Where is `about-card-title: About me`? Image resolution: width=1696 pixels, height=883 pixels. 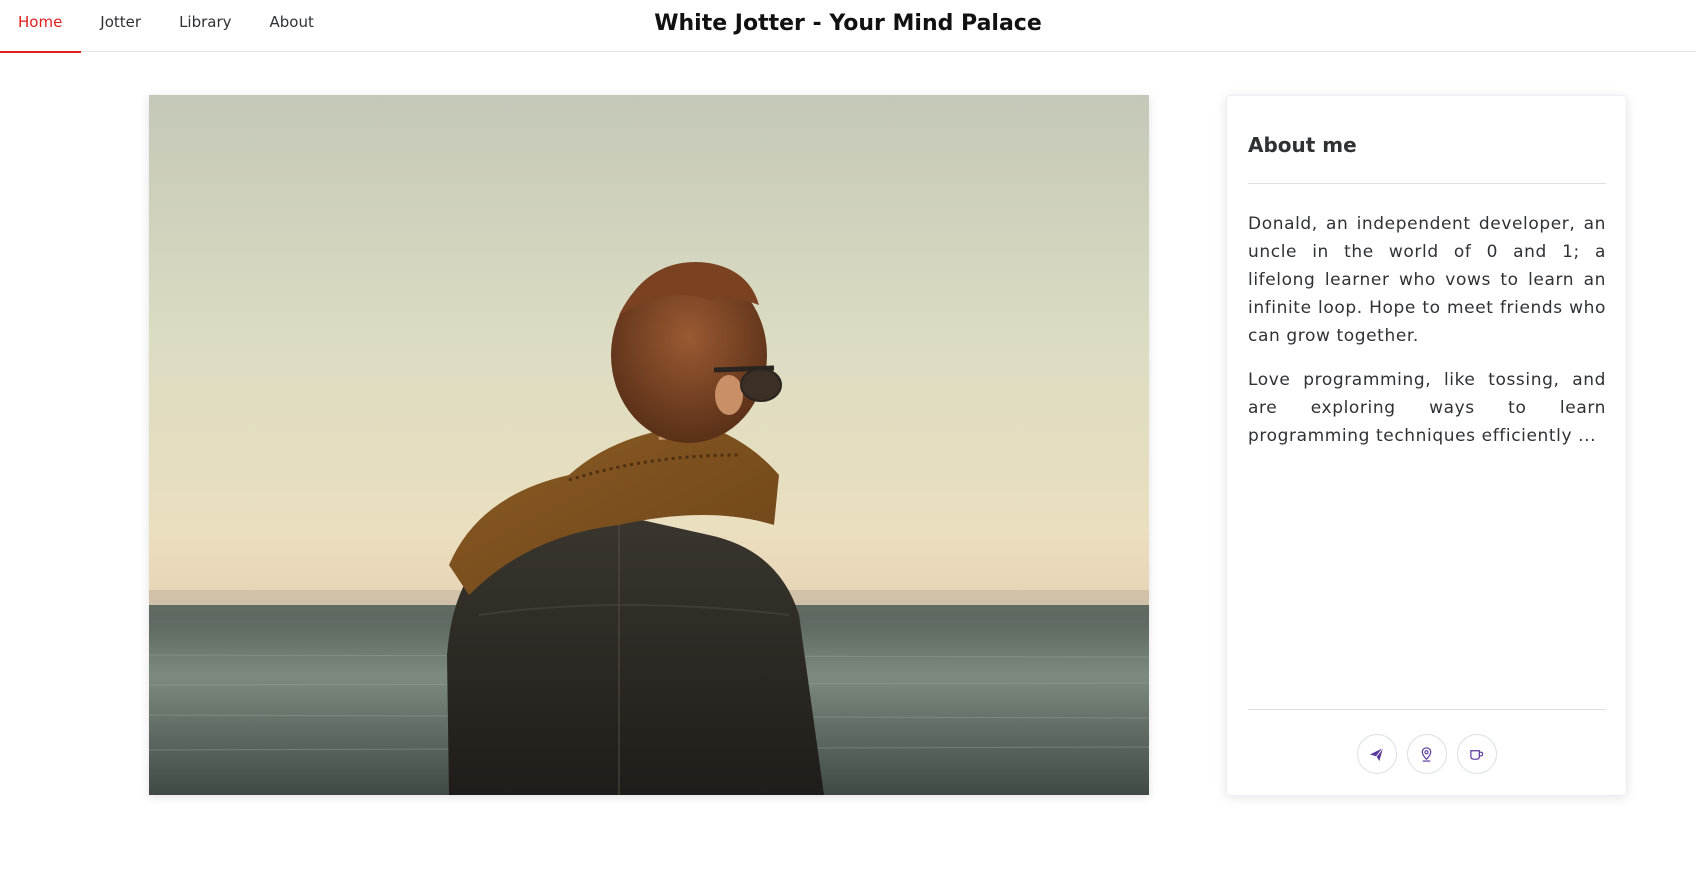 about-card-title: About me is located at coordinates (1302, 145).